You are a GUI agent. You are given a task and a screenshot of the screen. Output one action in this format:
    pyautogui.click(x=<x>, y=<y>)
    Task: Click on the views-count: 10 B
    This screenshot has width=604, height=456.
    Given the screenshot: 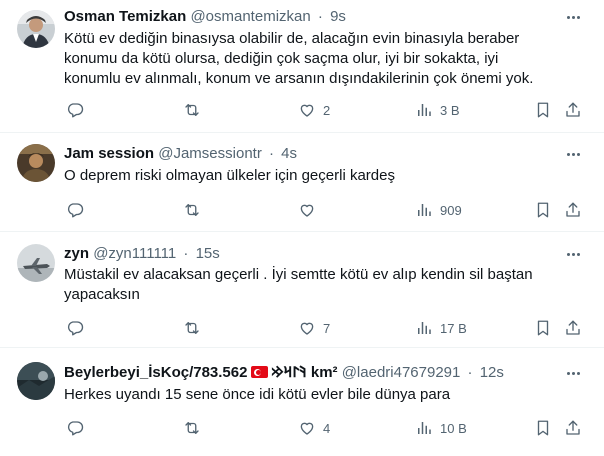 What is the action you would take?
    pyautogui.click(x=453, y=428)
    